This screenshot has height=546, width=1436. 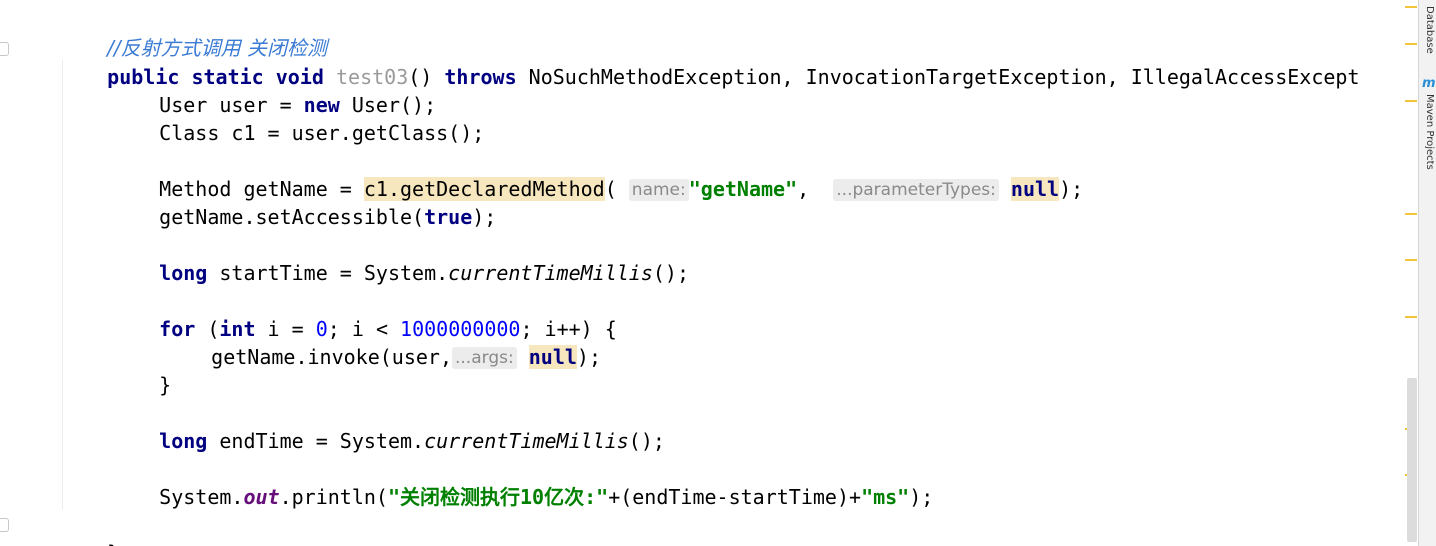 What do you see at coordinates (141, 370) in the screenshot?
I see `code-line-close-for: }` at bounding box center [141, 370].